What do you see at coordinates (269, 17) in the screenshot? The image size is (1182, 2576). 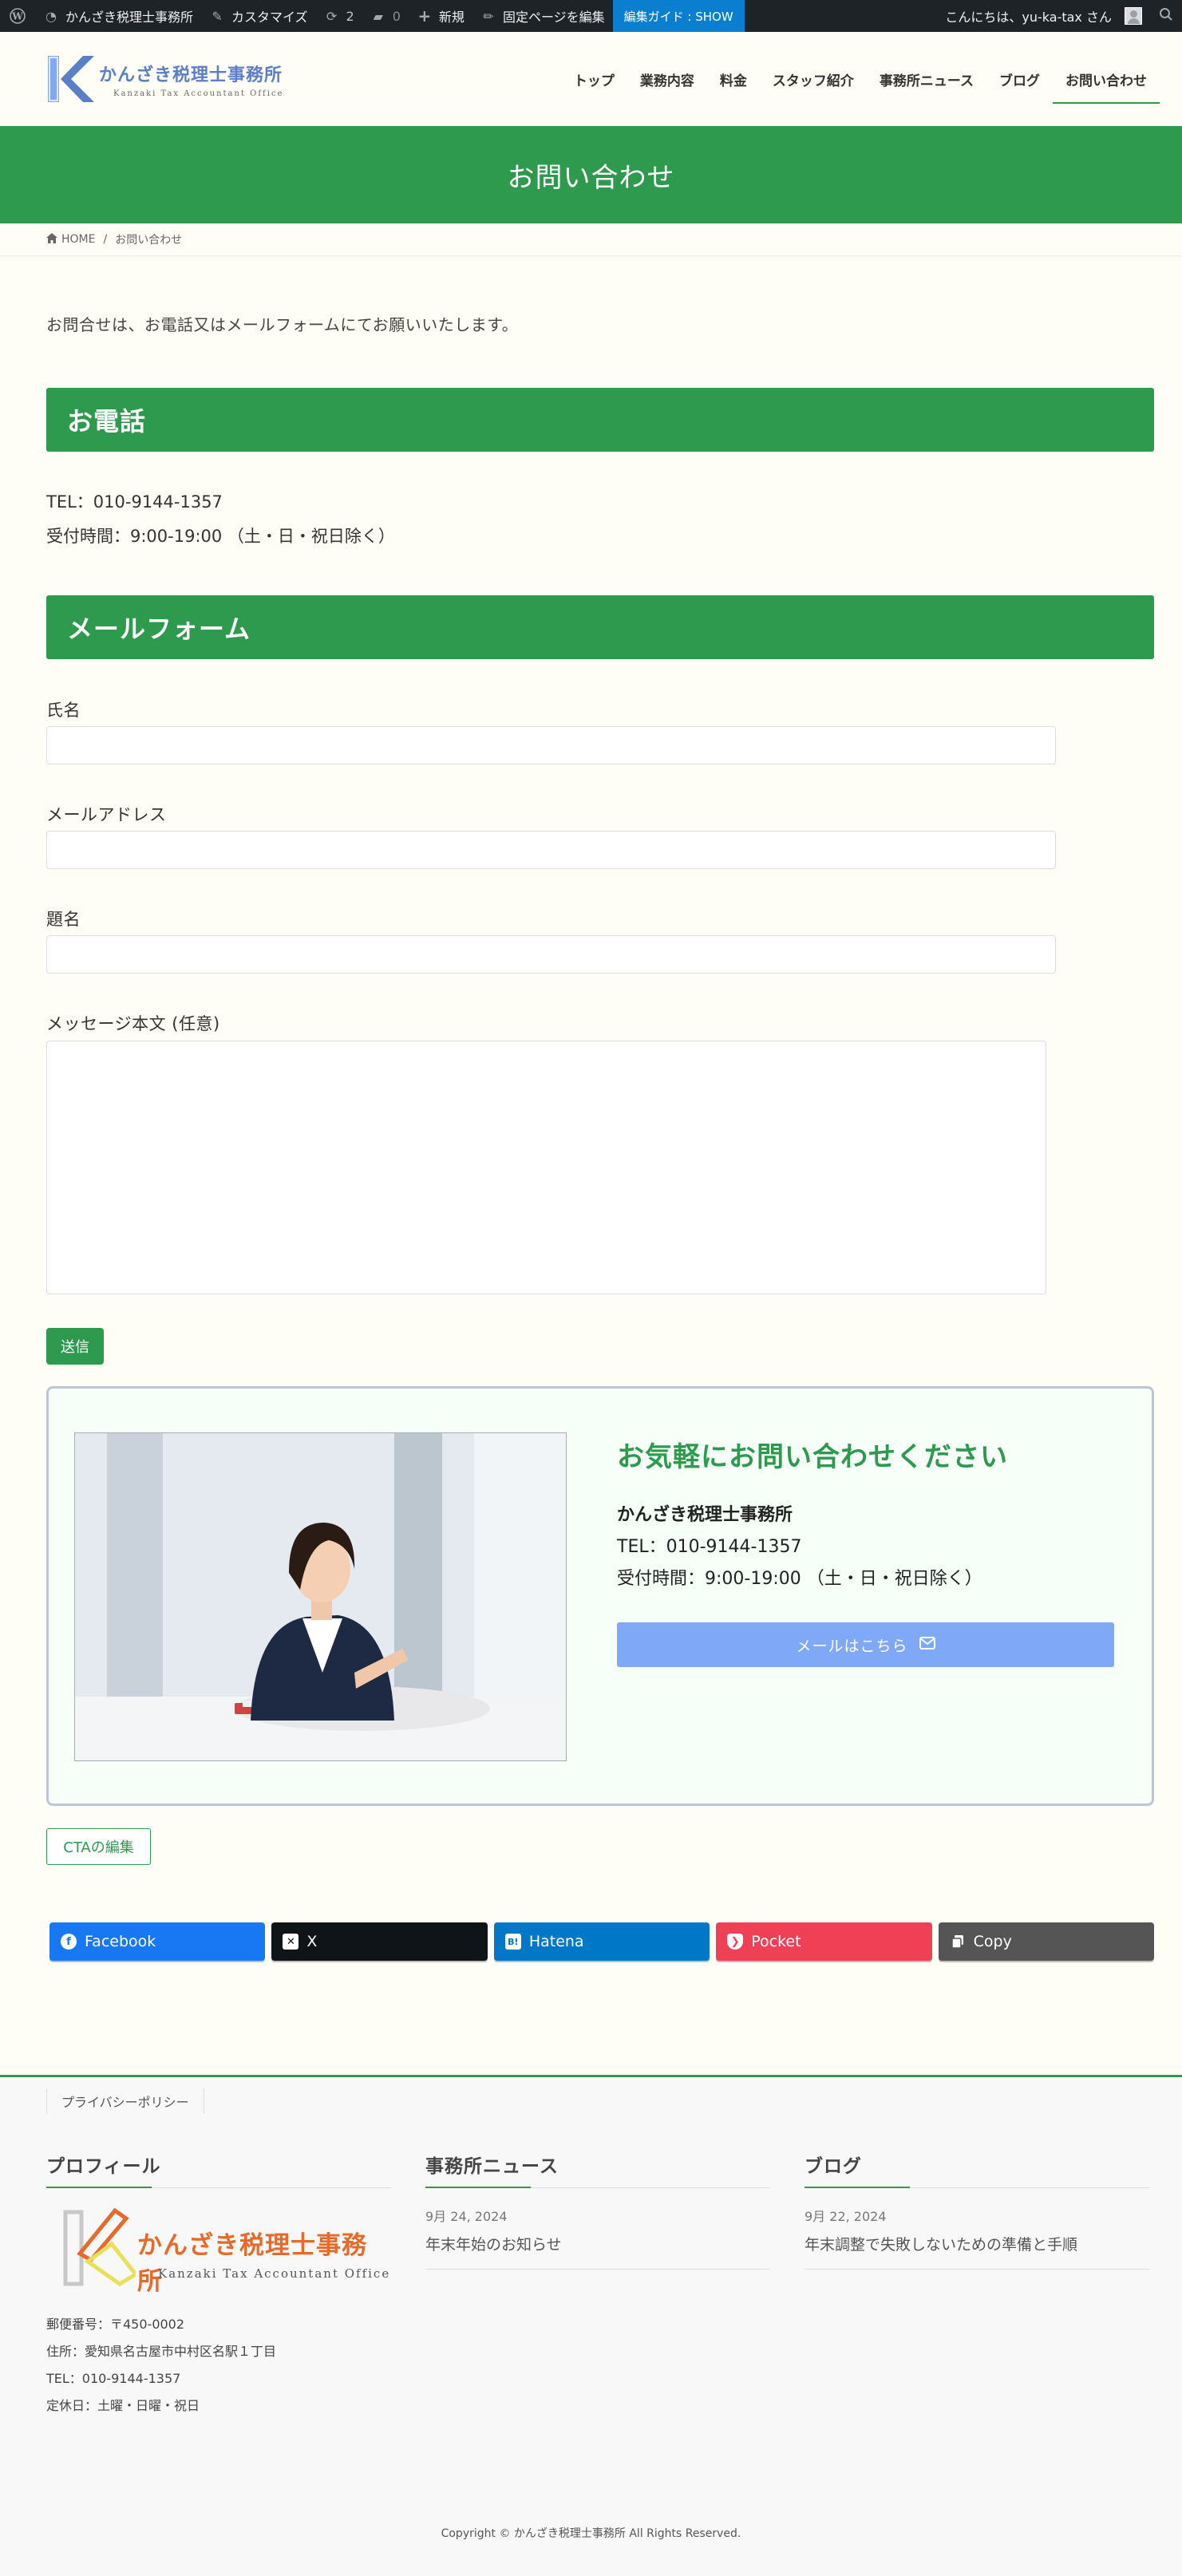 I see `admin-customize-label: カスタマイズ` at bounding box center [269, 17].